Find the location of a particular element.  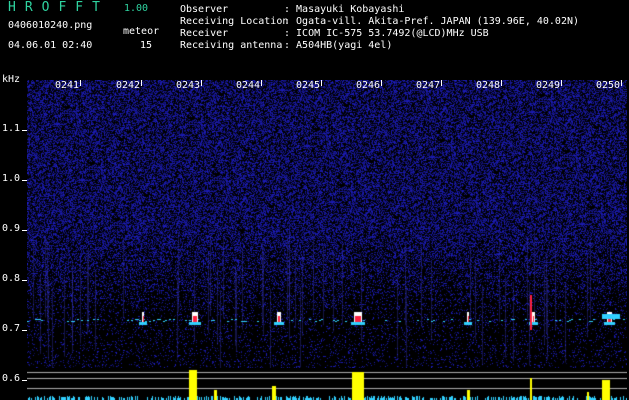

app-title: HROFFT is located at coordinates (58, 7).